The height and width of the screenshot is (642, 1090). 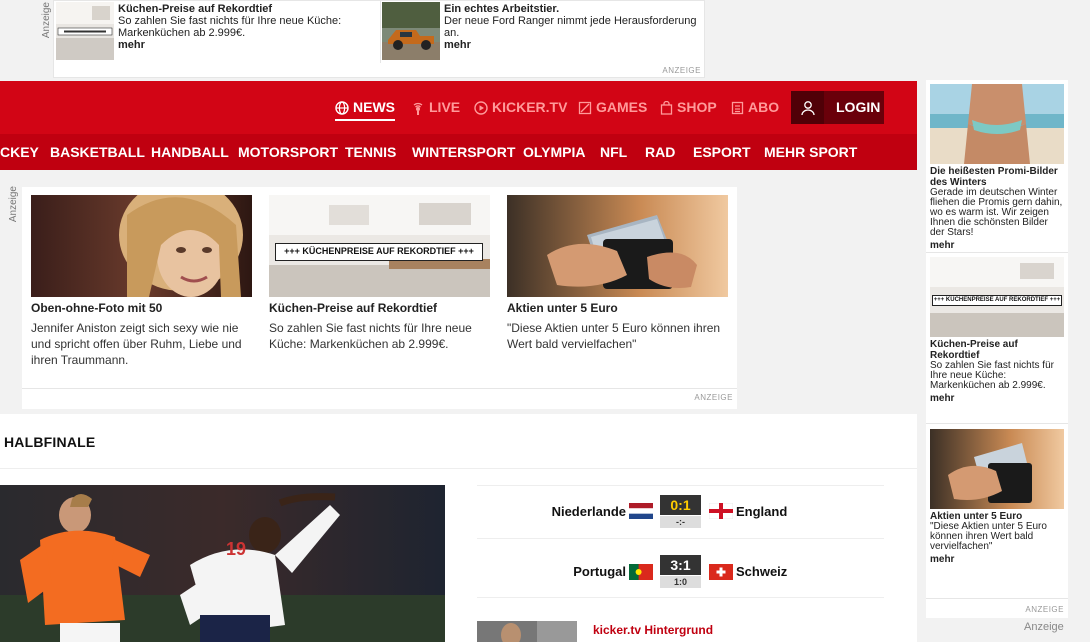 I want to click on svg-text: 19, so click(x=236, y=549).